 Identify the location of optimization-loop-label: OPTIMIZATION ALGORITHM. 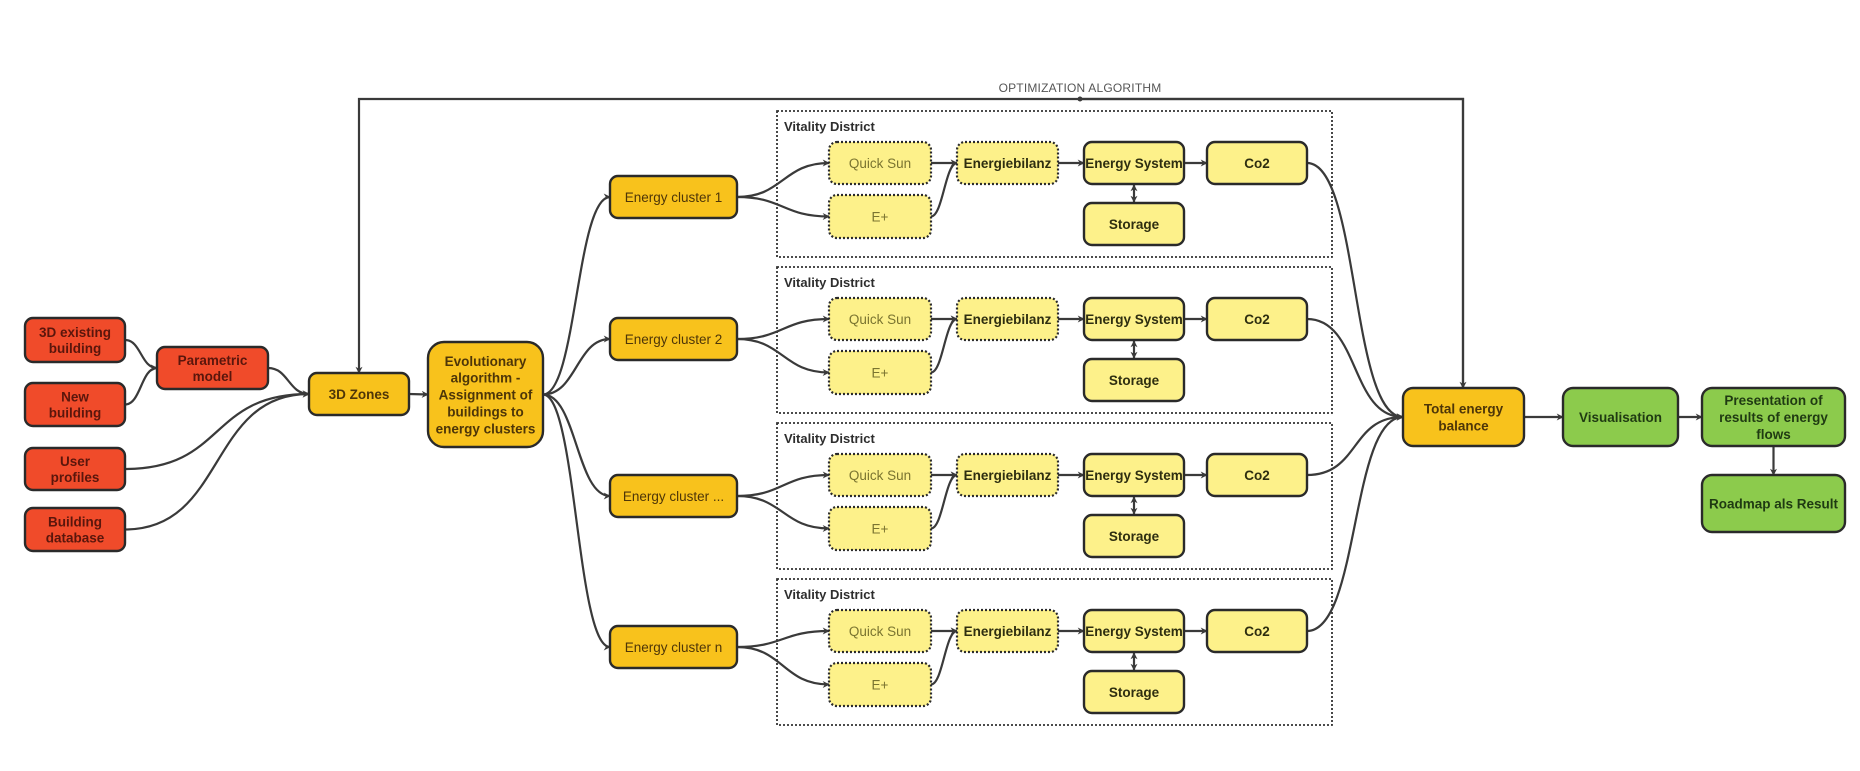
(1080, 88).